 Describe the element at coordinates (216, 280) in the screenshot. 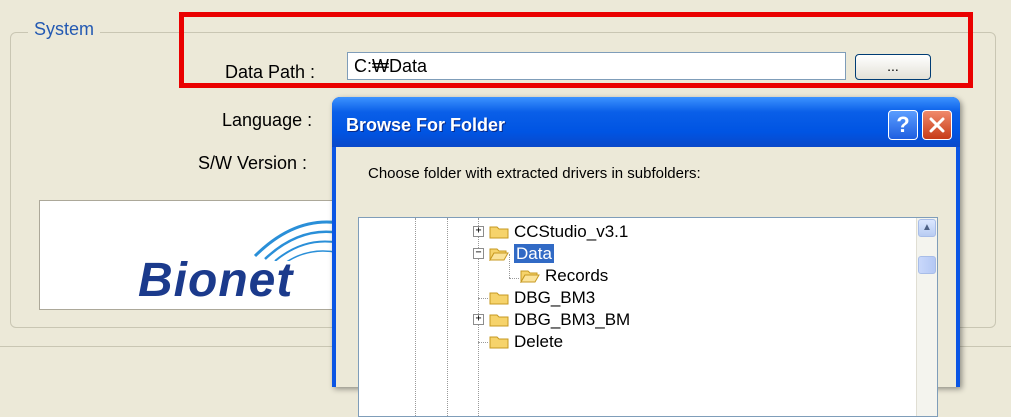

I see `logo-text: Bionet` at that location.